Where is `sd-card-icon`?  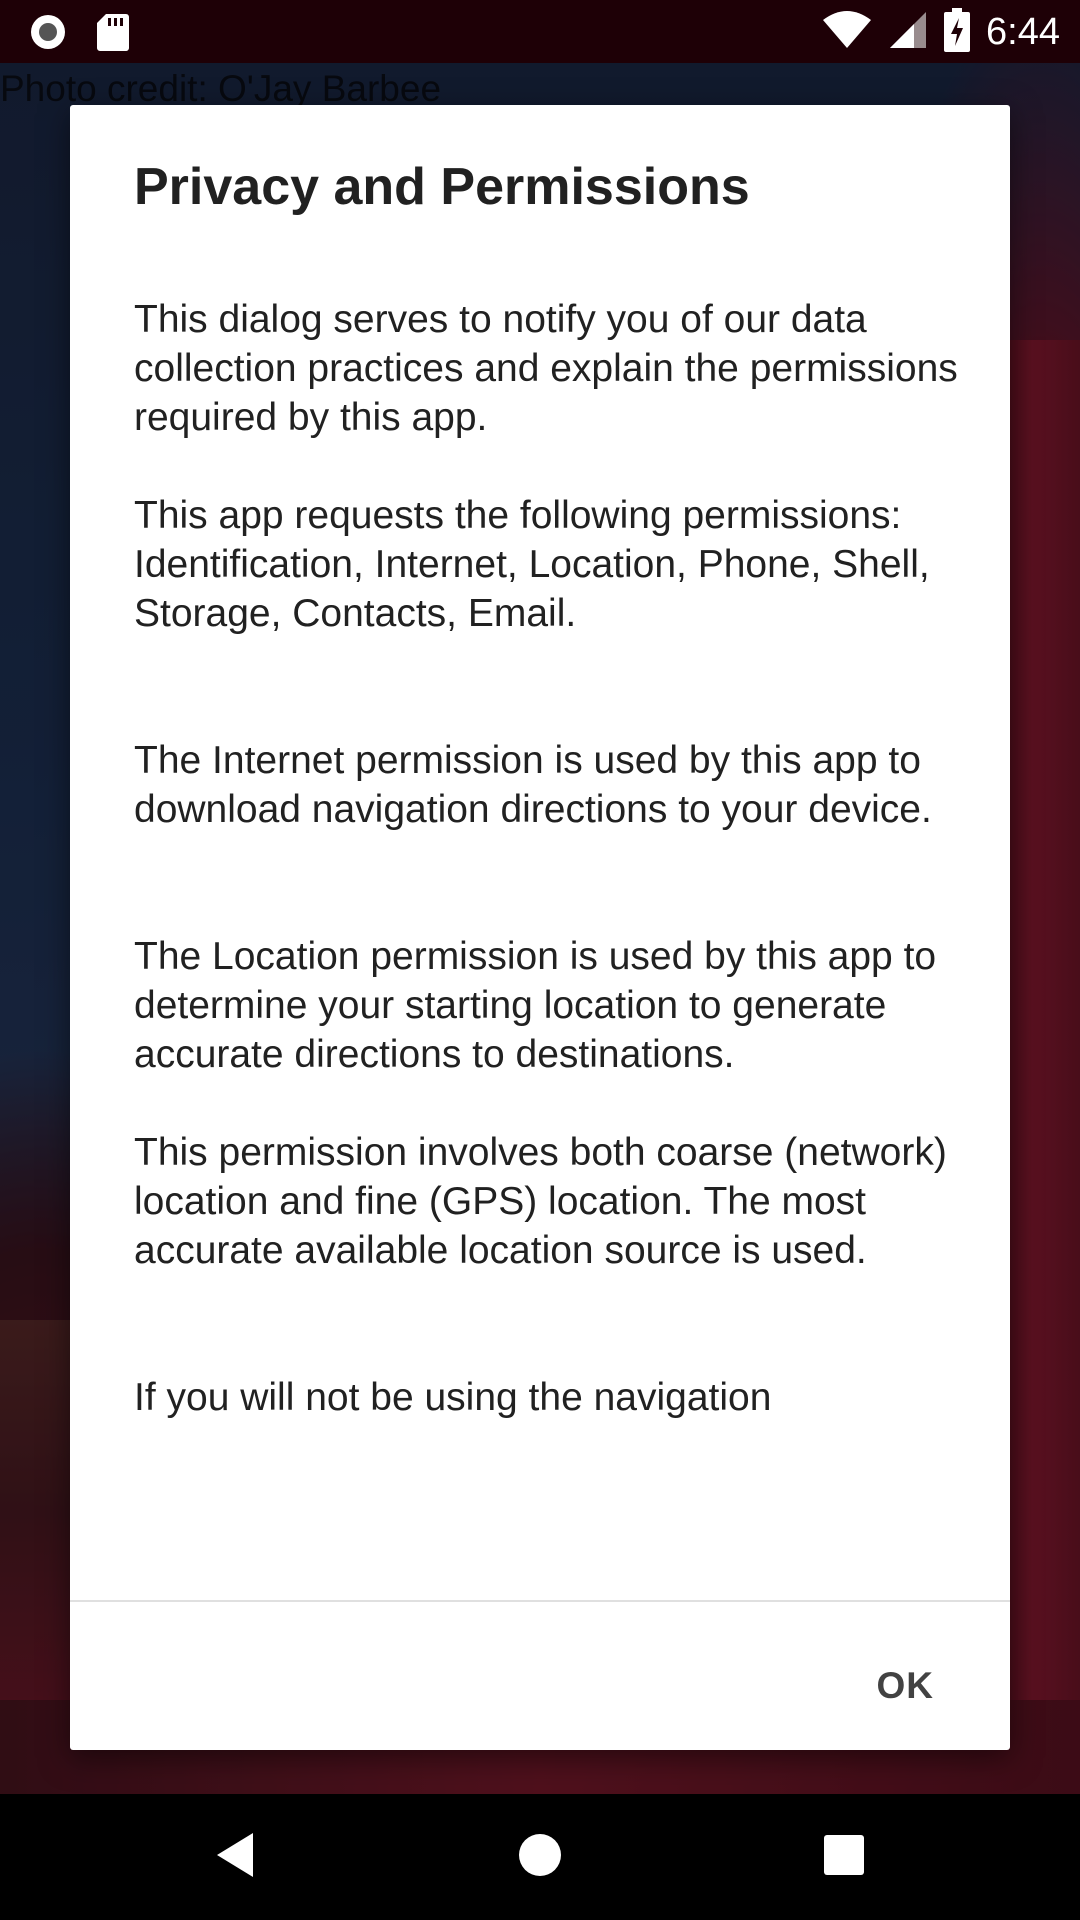
sd-card-icon is located at coordinates (113, 34).